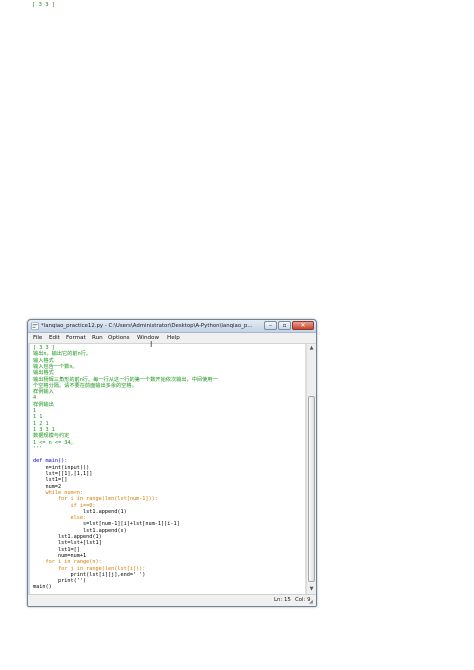  Describe the element at coordinates (35, 398) in the screenshot. I see `code-line: 4` at that location.